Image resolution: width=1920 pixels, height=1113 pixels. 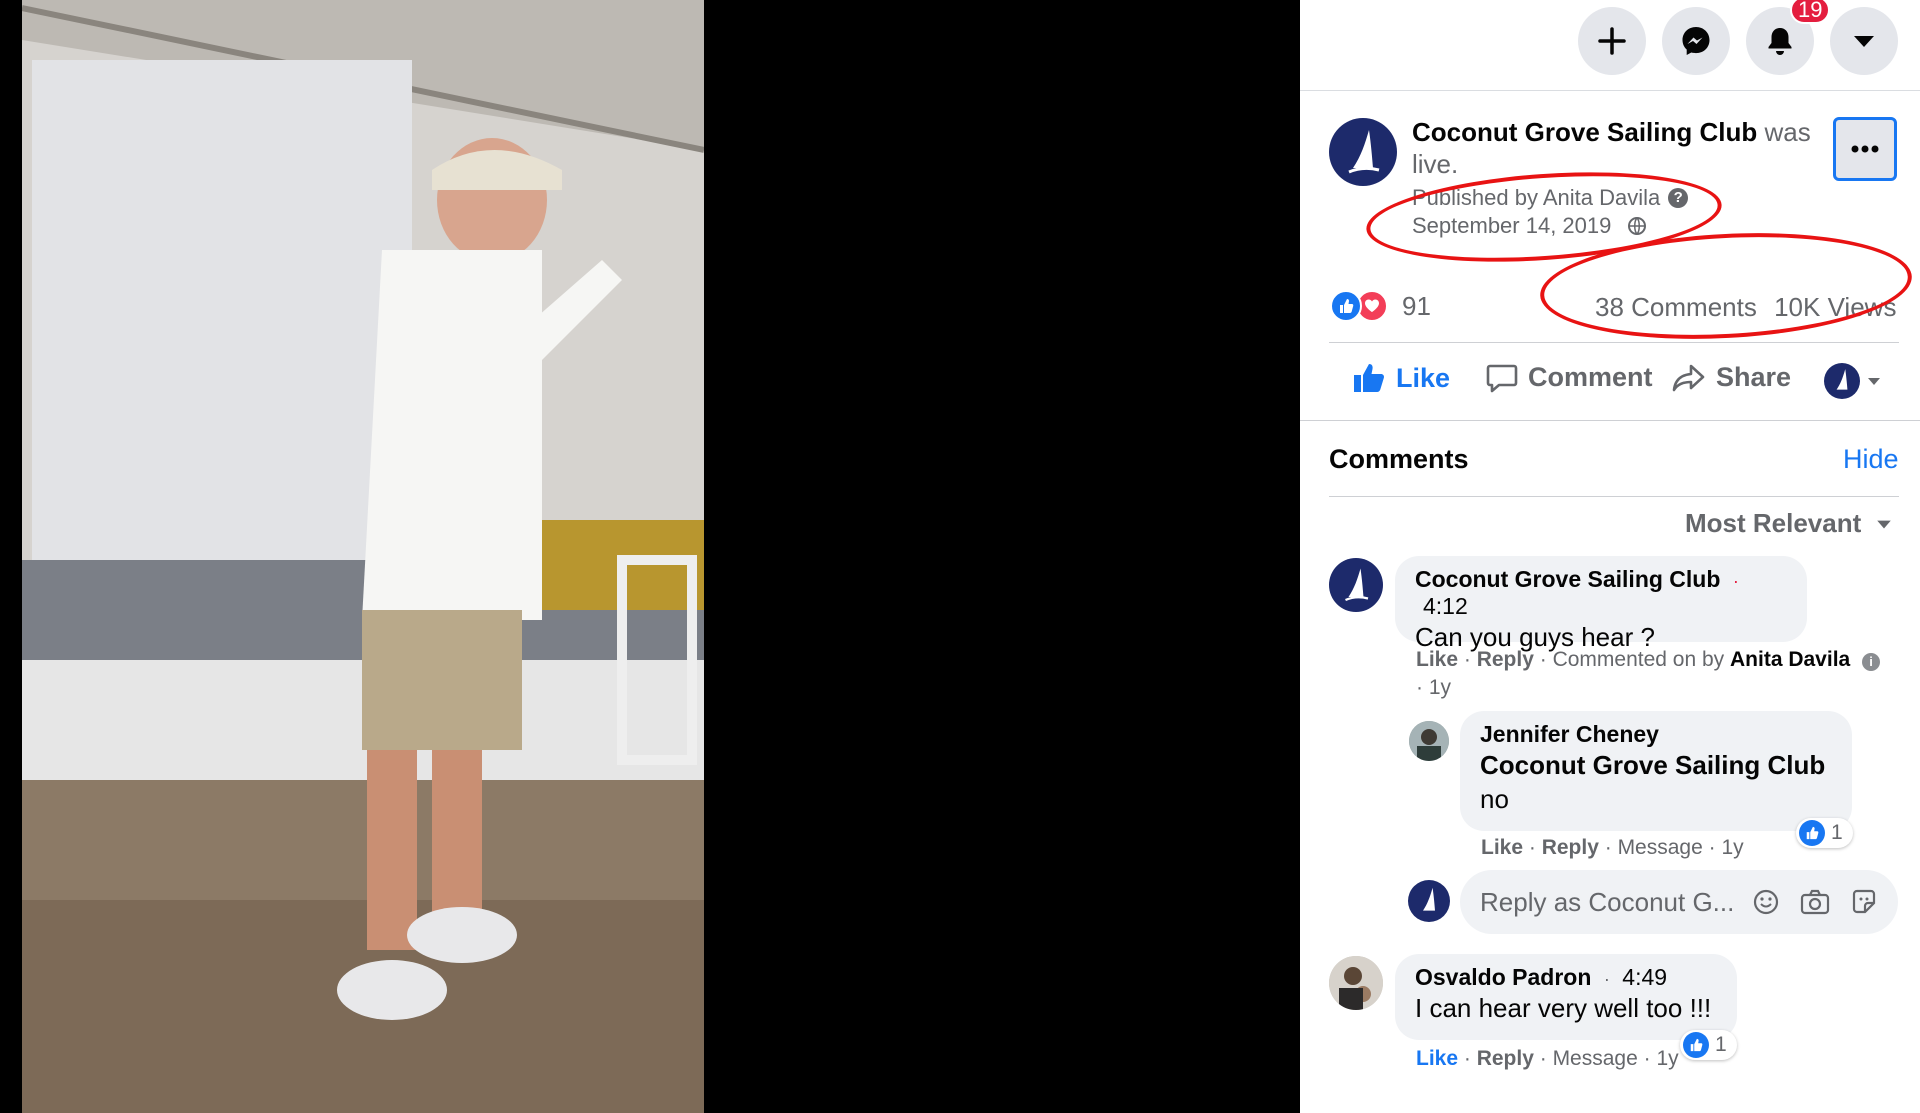 What do you see at coordinates (1503, 977) in the screenshot?
I see `comment-author: Osvaldo Padron` at bounding box center [1503, 977].